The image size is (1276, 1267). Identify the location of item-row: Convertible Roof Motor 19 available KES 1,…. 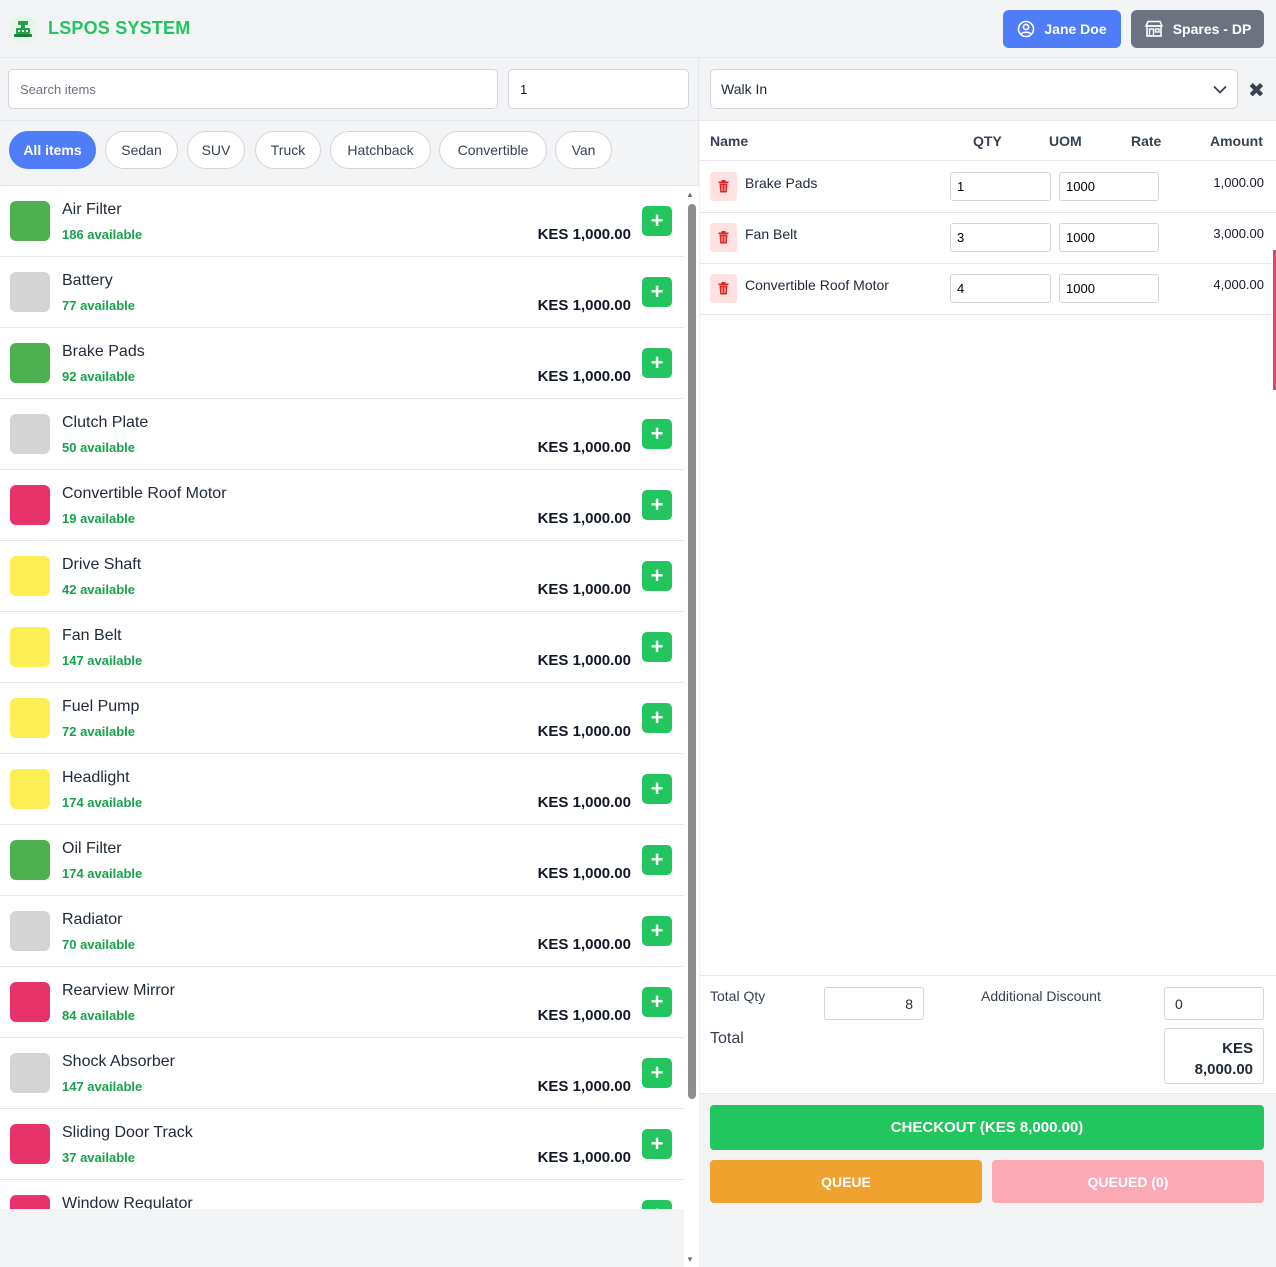
(342, 505).